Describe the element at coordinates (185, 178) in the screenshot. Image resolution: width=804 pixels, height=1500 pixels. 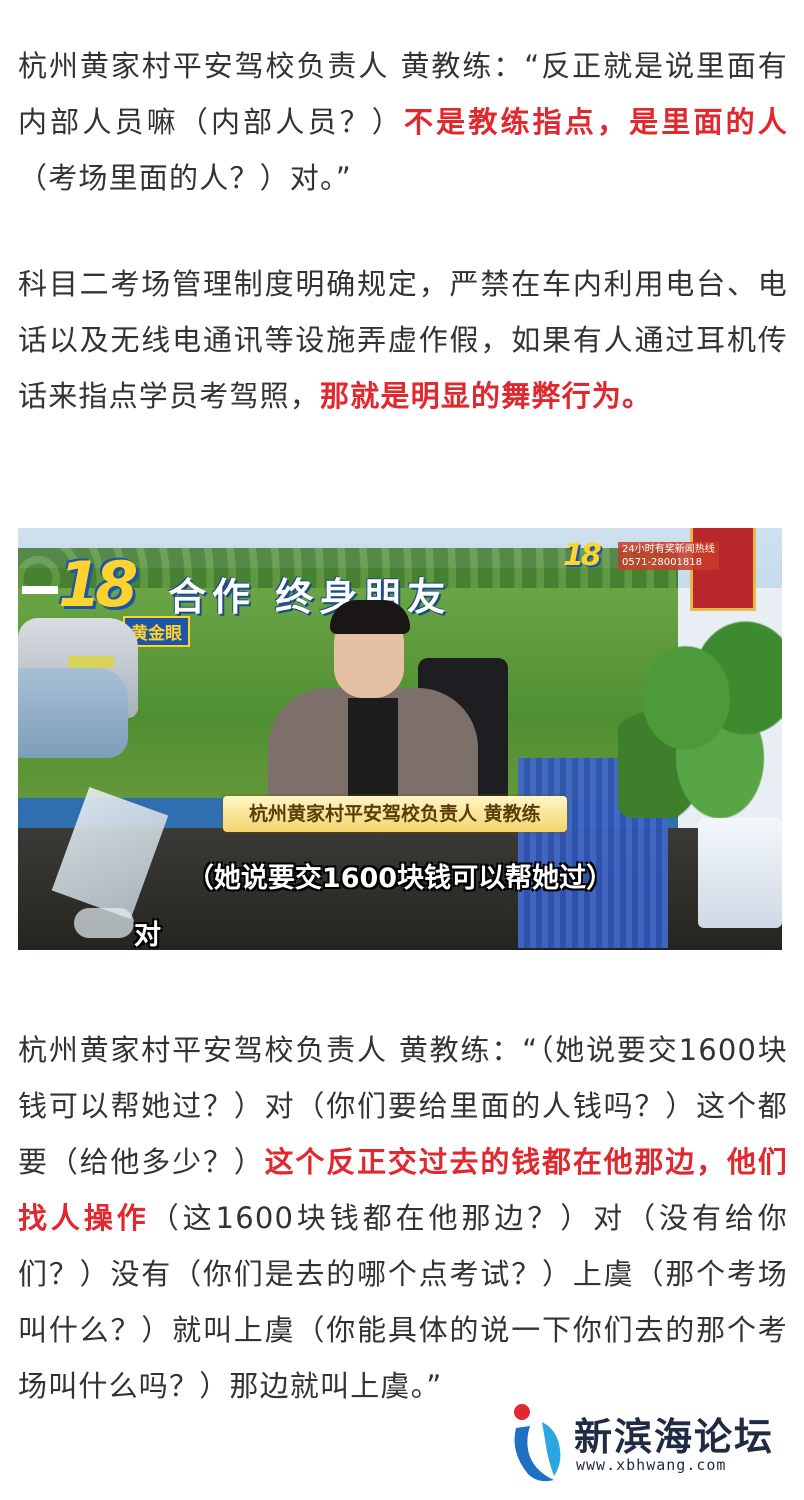
I see `paragraph-1-tail: （考场里面的人？）对。”` at that location.